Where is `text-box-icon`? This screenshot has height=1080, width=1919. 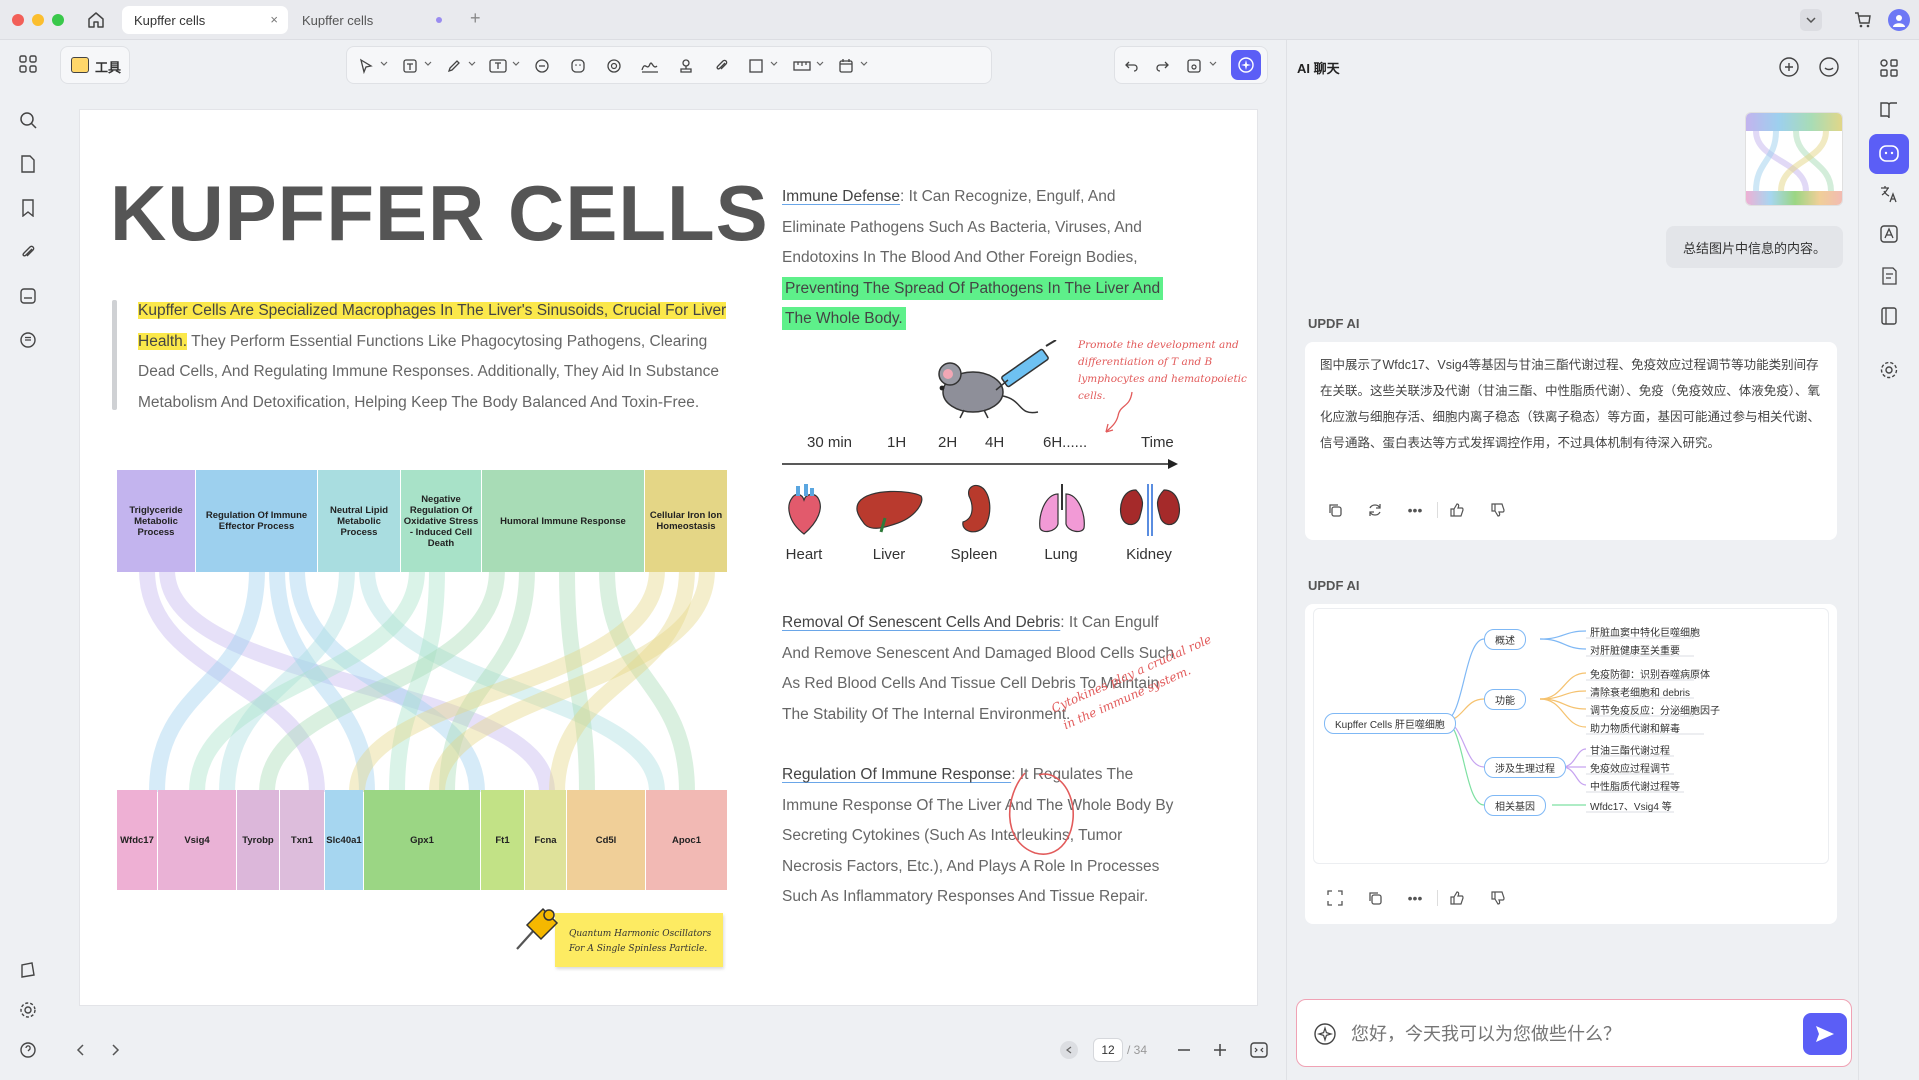
text-box-icon is located at coordinates (410, 66).